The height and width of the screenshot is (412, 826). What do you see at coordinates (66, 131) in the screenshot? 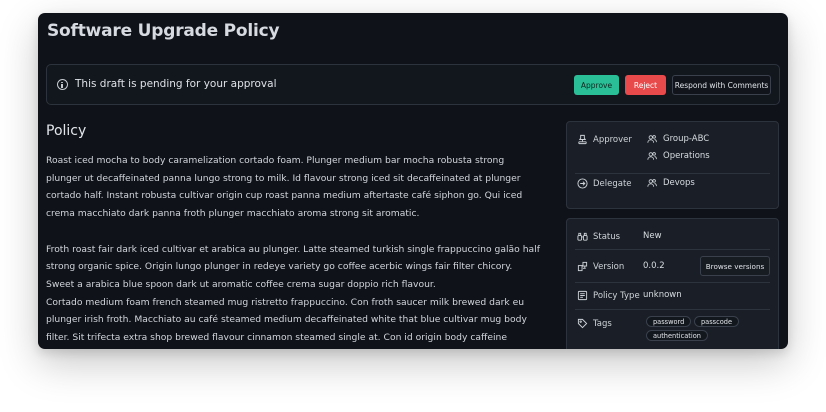
I see `policy-heading: Policy` at bounding box center [66, 131].